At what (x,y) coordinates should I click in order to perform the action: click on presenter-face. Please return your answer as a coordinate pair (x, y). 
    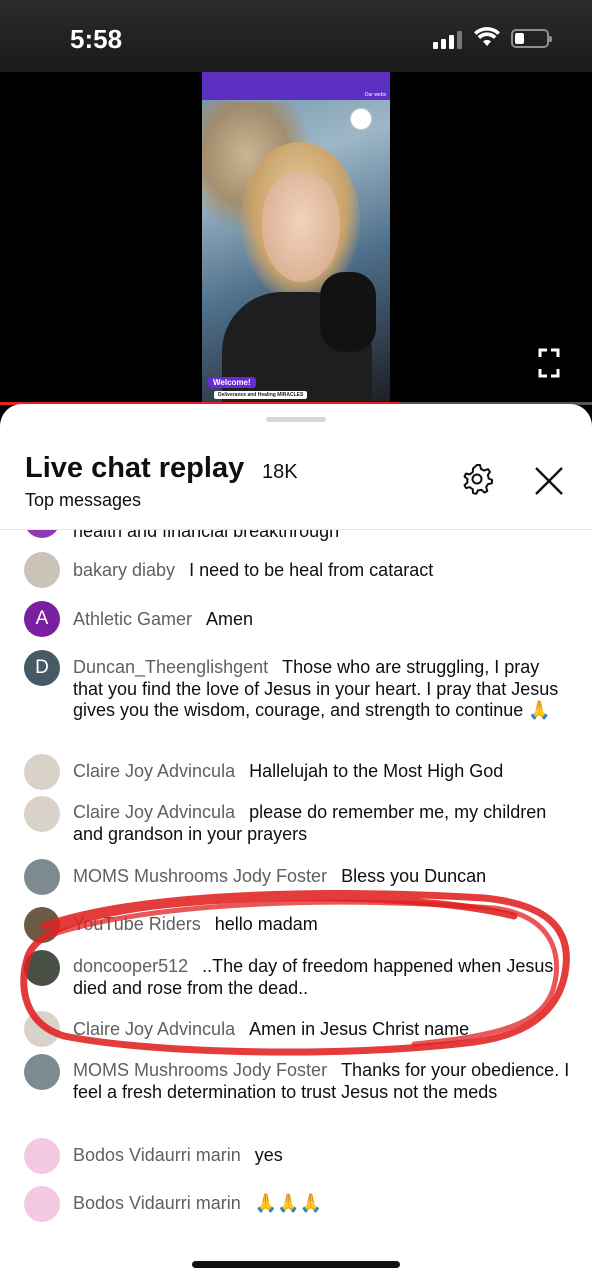
    Looking at the image, I should click on (301, 227).